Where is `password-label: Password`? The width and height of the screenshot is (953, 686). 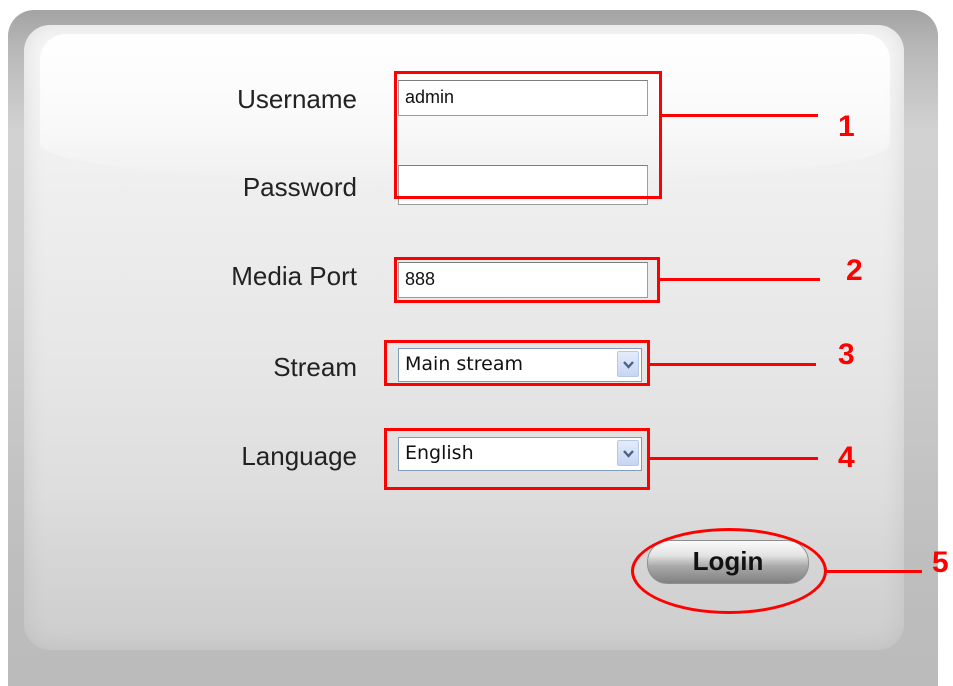
password-label: Password is located at coordinates (299, 187).